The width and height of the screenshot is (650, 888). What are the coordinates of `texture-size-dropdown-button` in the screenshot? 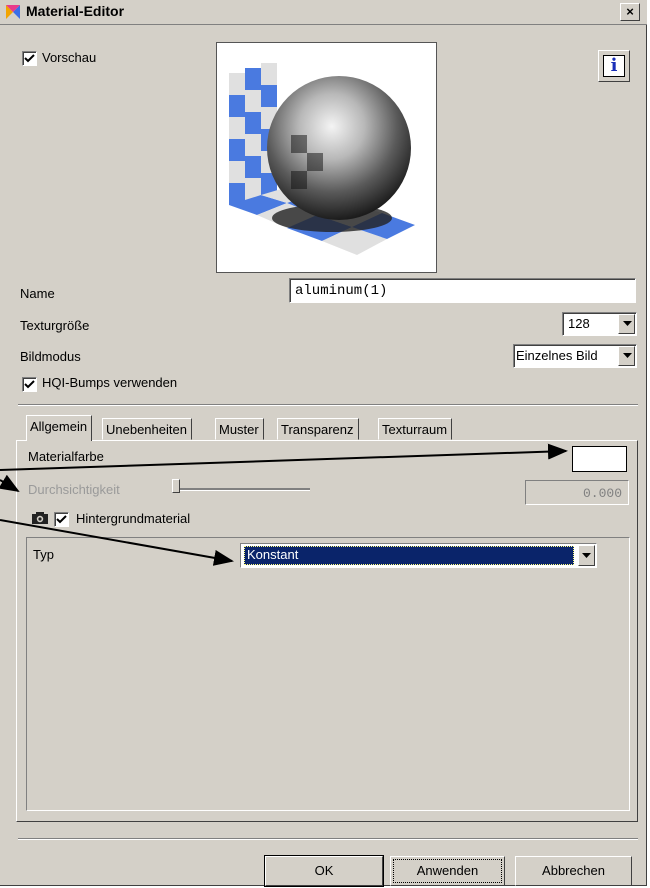 It's located at (626, 324).